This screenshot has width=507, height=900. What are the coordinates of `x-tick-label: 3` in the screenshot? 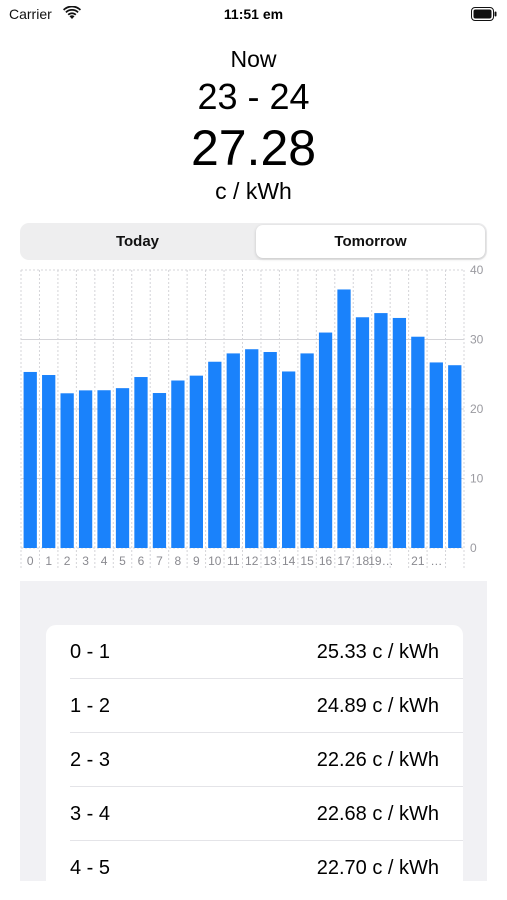 It's located at (85, 561).